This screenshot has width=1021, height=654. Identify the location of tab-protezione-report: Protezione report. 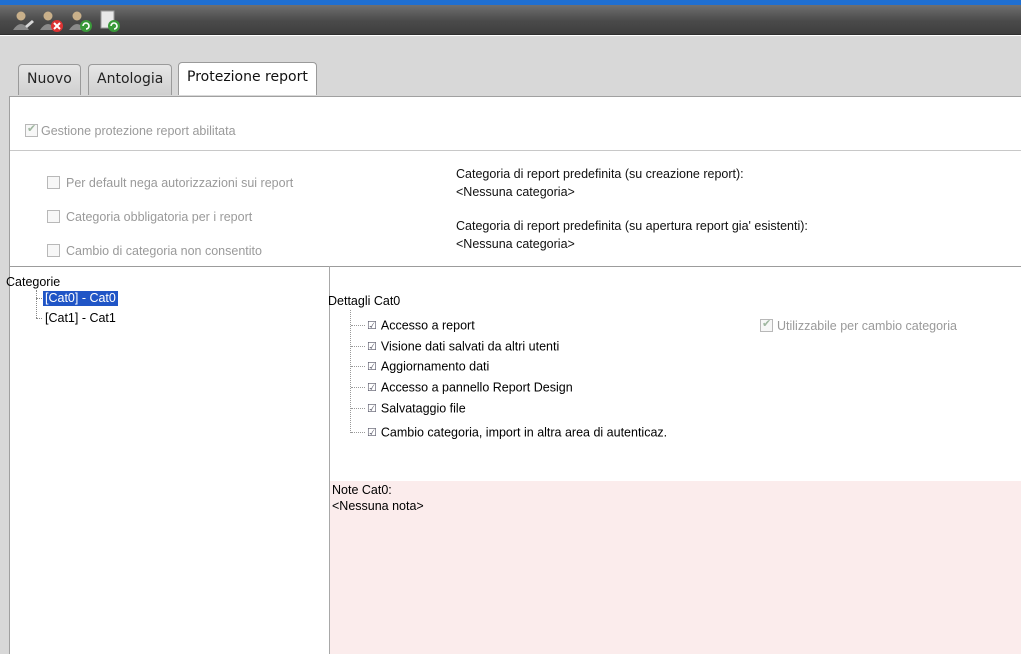
(247, 78).